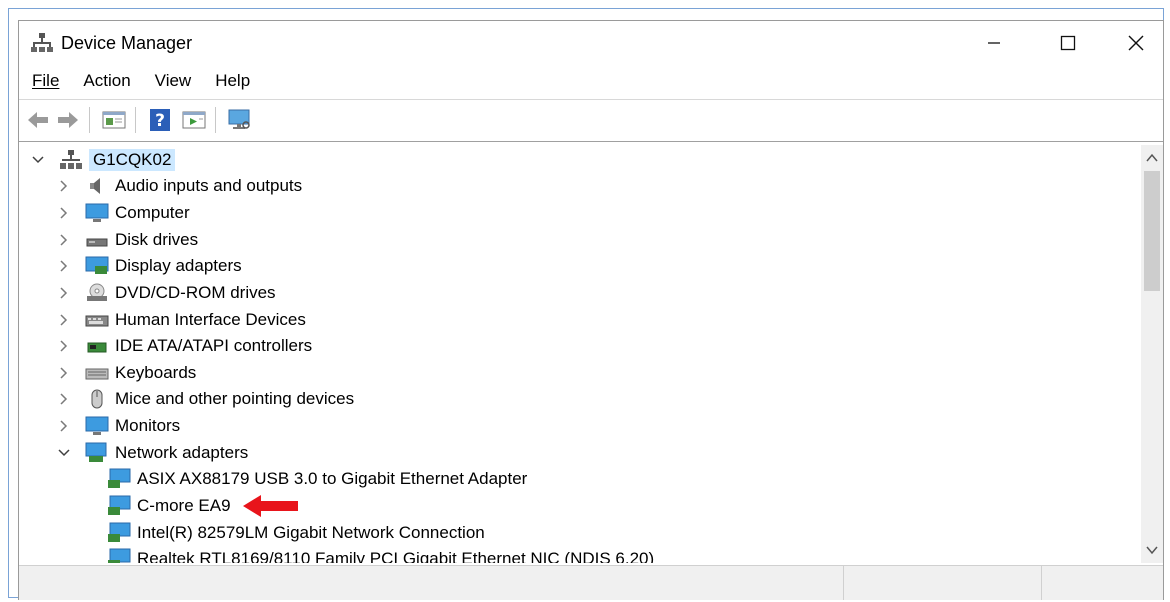 The height and width of the screenshot is (602, 1170). I want to click on root-computer-label: G1CQK02, so click(132, 160).